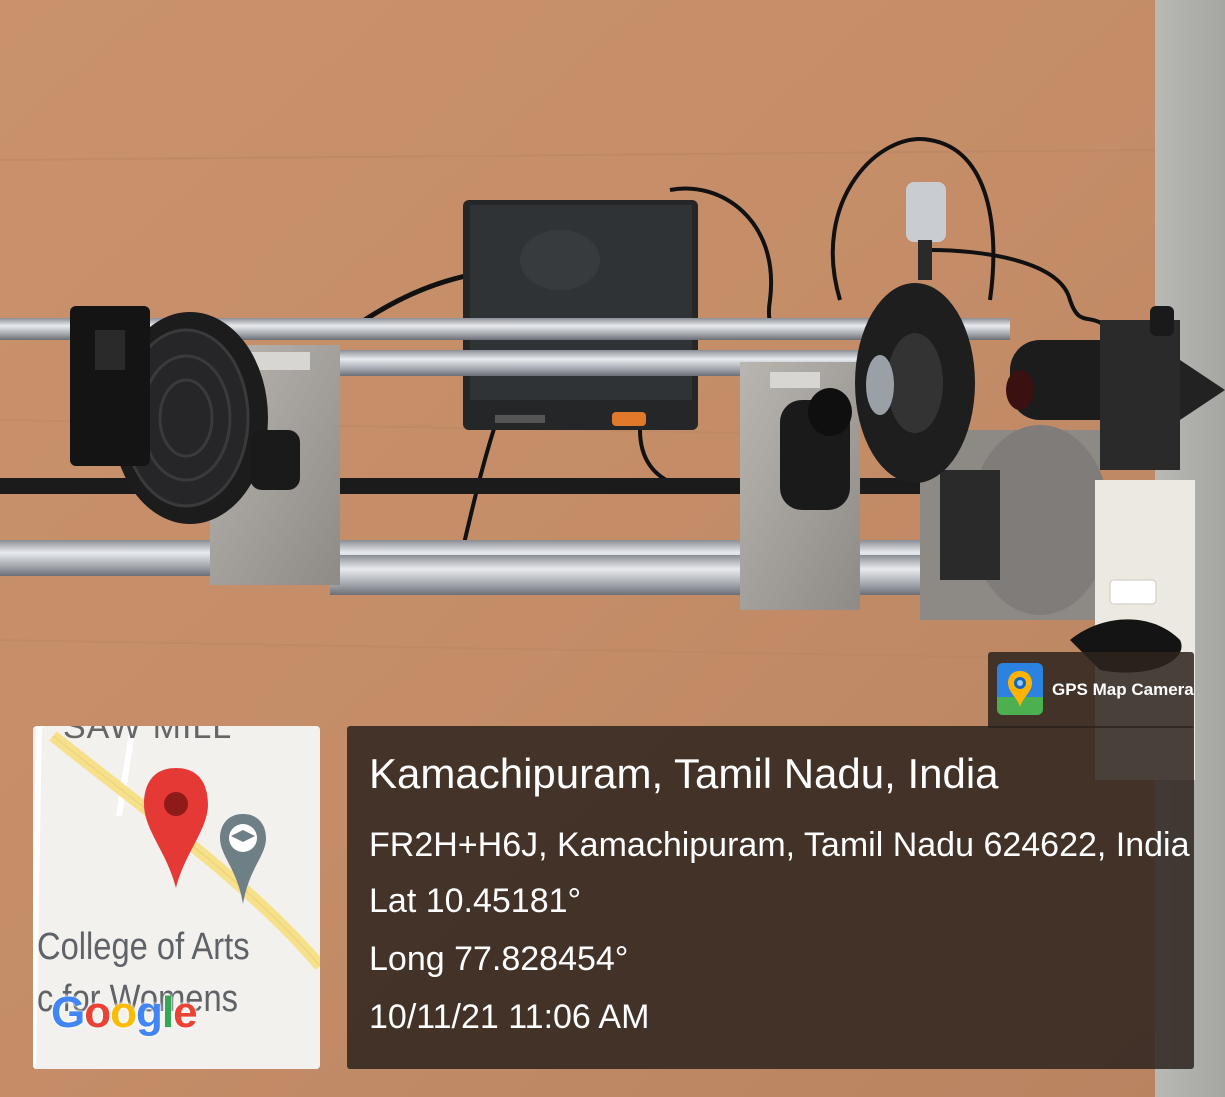  Describe the element at coordinates (1123, 689) in the screenshot. I see `gps-map-camera-label: GPS Map Camera` at that location.